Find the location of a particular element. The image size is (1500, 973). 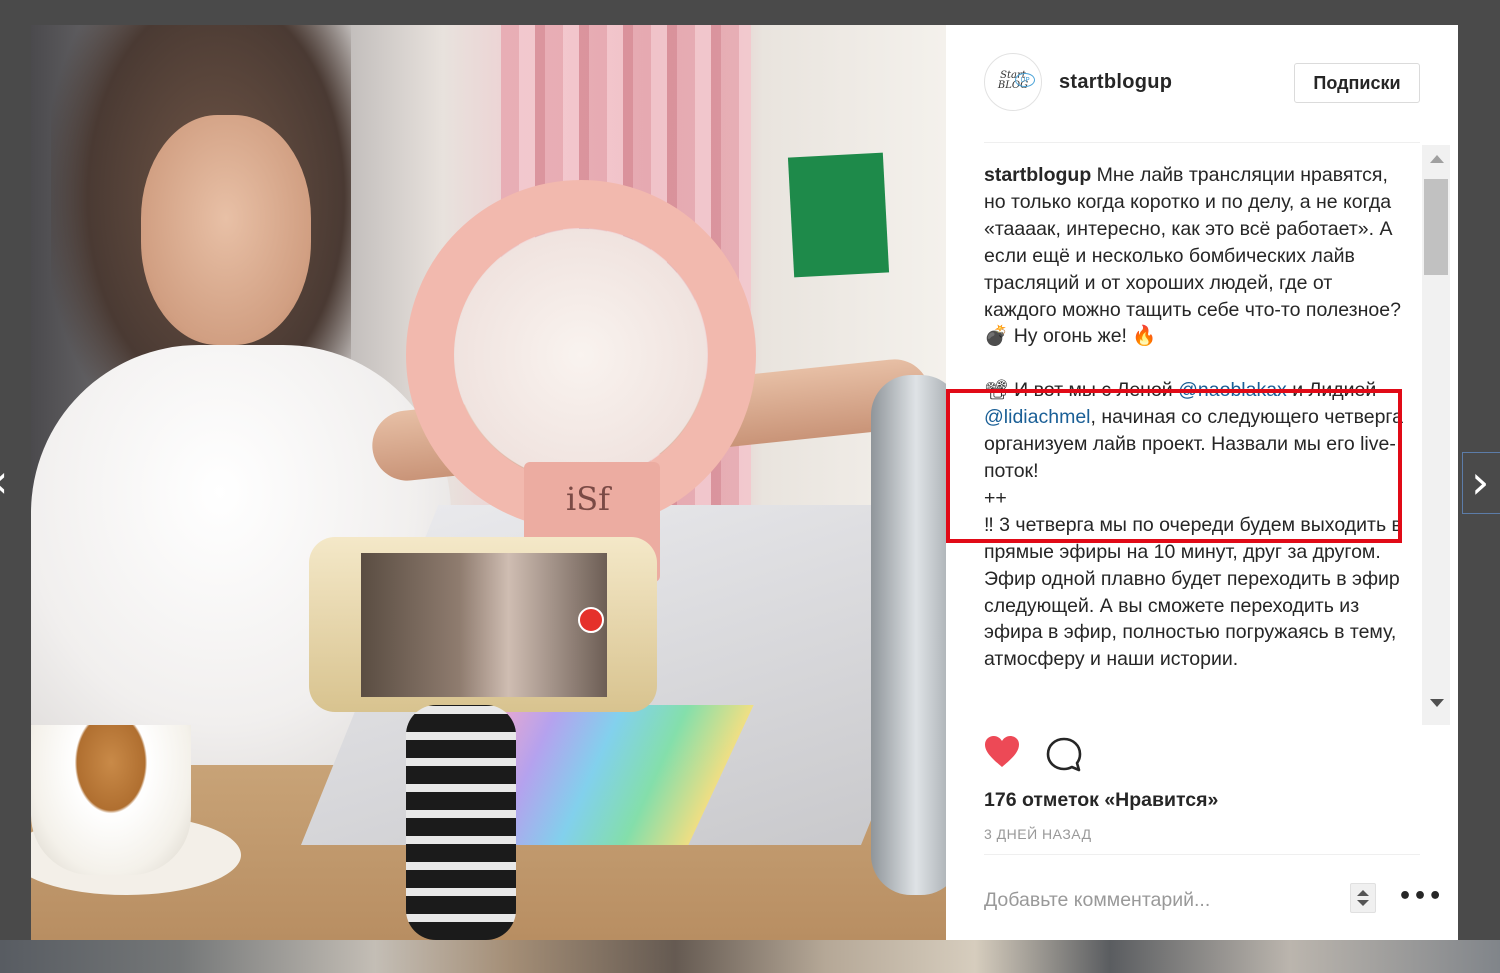

avatar-logo-badge: UP is located at coordinates (1025, 80).